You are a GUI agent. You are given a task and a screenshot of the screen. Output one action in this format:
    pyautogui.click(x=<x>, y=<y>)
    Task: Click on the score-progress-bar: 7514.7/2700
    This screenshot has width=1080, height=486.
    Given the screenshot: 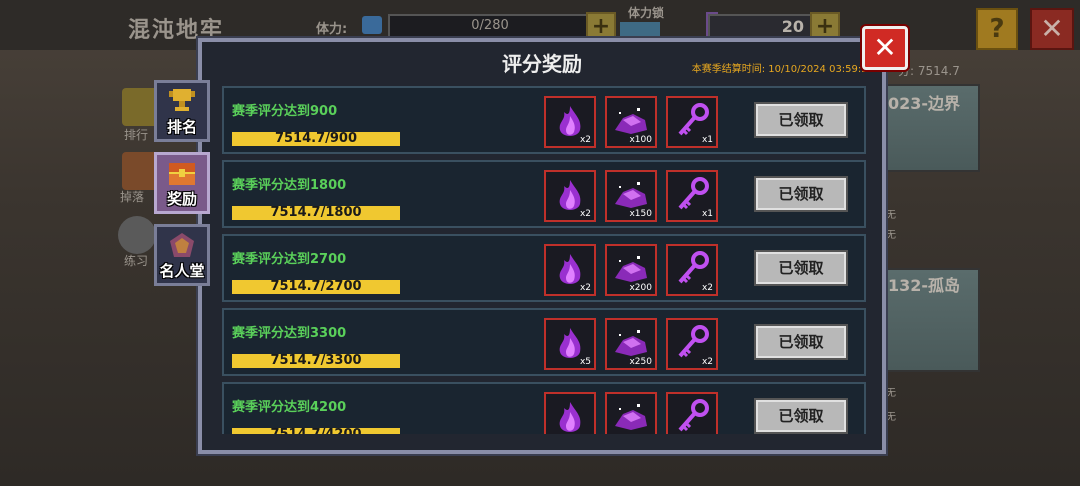 What is the action you would take?
    pyautogui.click(x=316, y=286)
    